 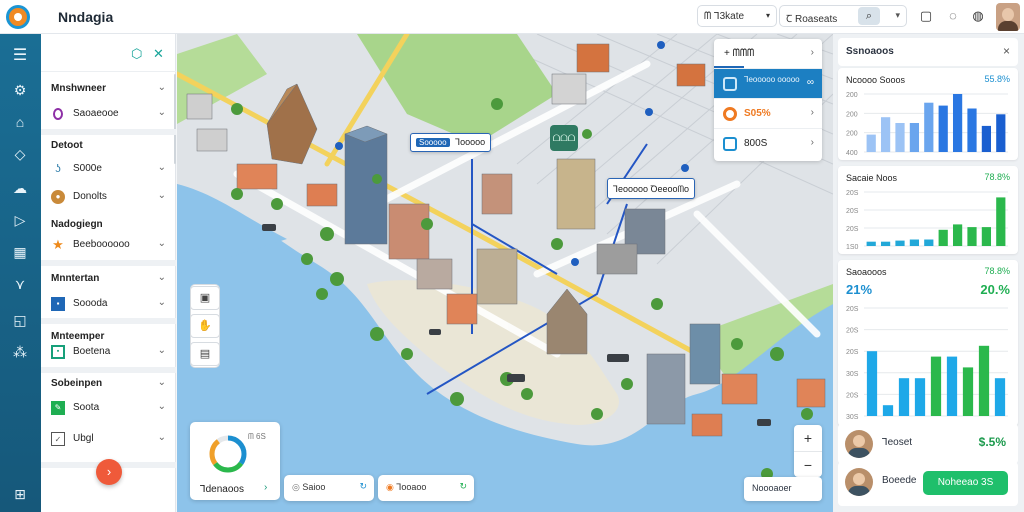 What do you see at coordinates (870, 51) in the screenshot?
I see `panel-title: Ssnoaoos` at bounding box center [870, 51].